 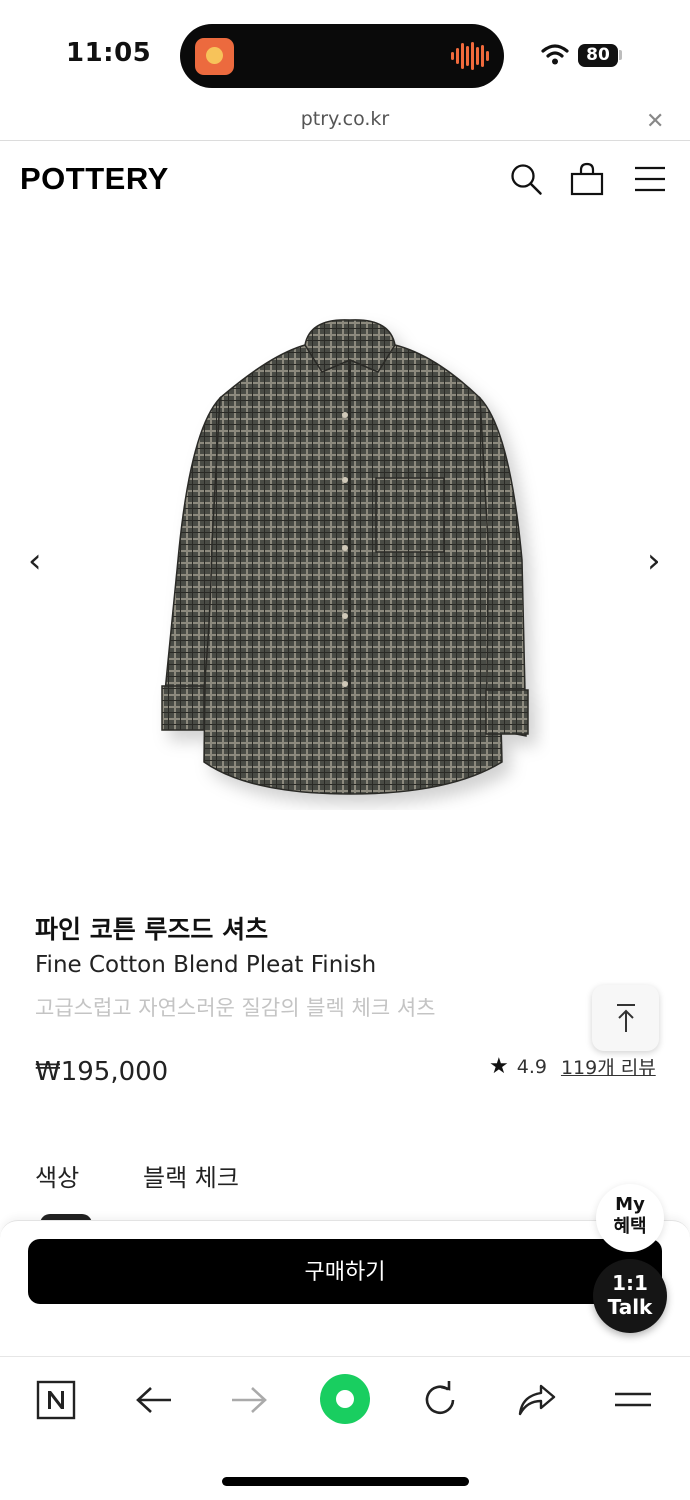 What do you see at coordinates (598, 55) in the screenshot?
I see `battery-indicator: 80` at bounding box center [598, 55].